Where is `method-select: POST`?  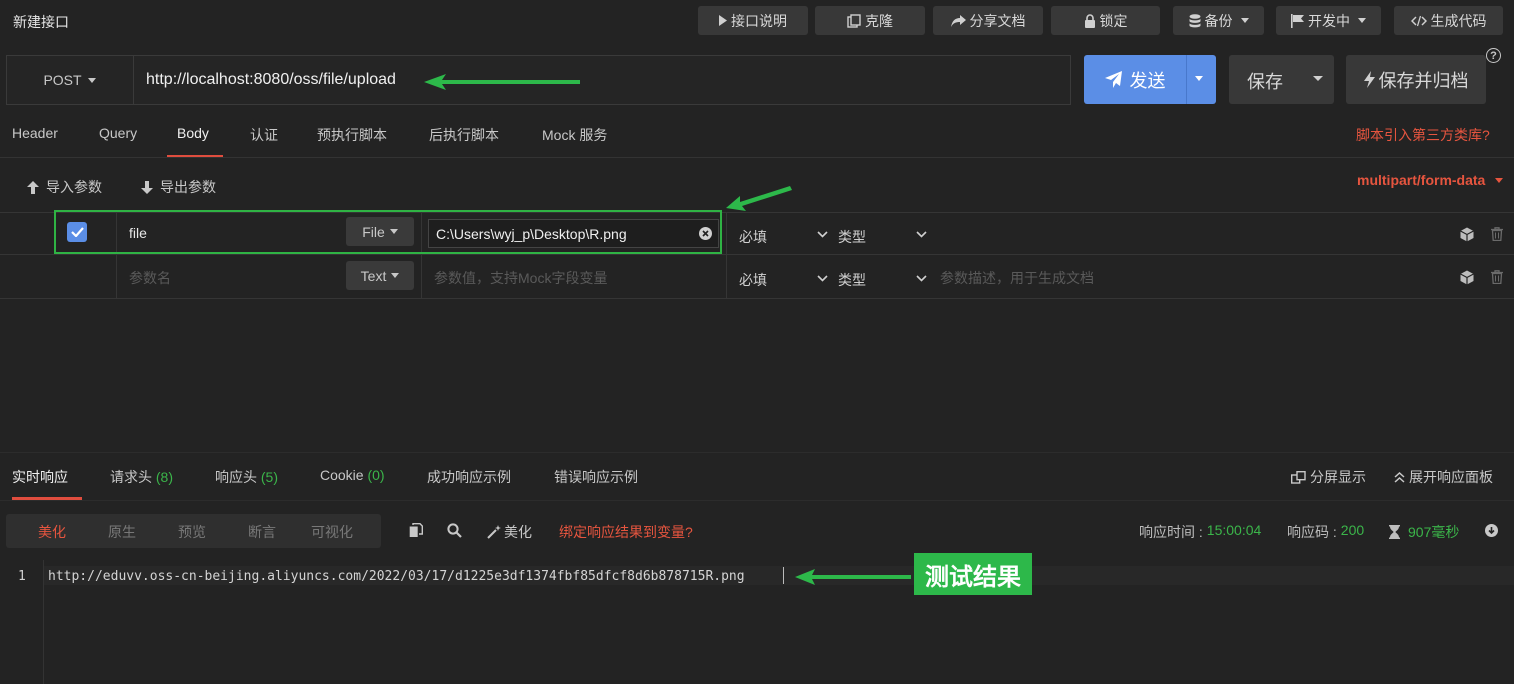
method-select: POST is located at coordinates (70, 80).